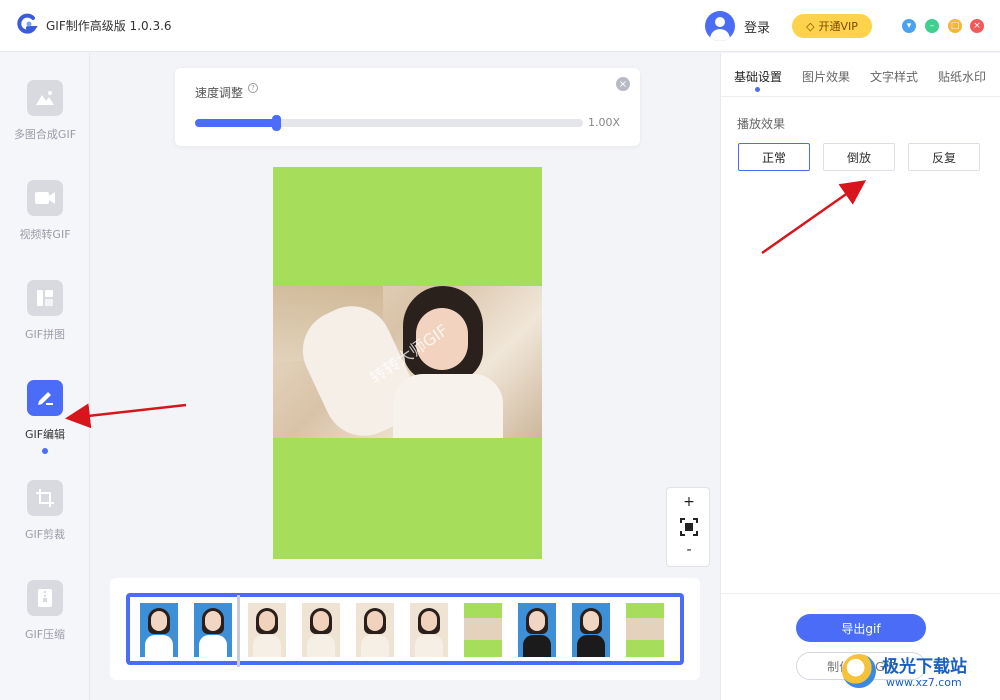  Describe the element at coordinates (838, 26) in the screenshot. I see `vip-label: 开通VIP` at that location.